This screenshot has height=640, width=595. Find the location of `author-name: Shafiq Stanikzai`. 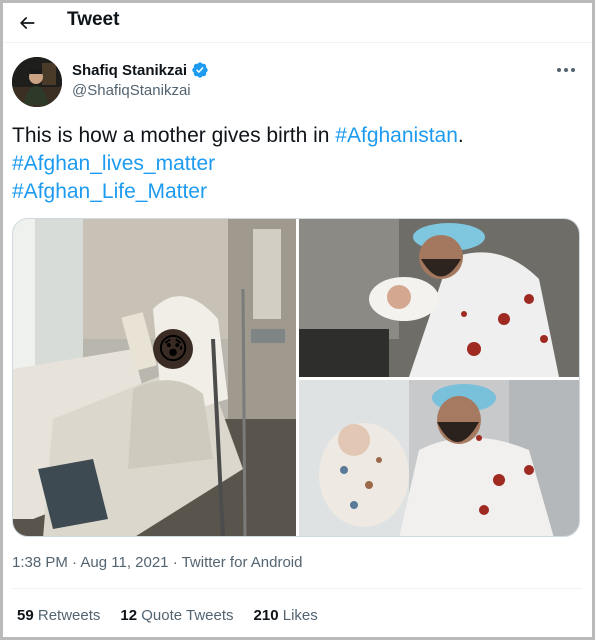

author-name: Shafiq Stanikzai is located at coordinates (129, 70).